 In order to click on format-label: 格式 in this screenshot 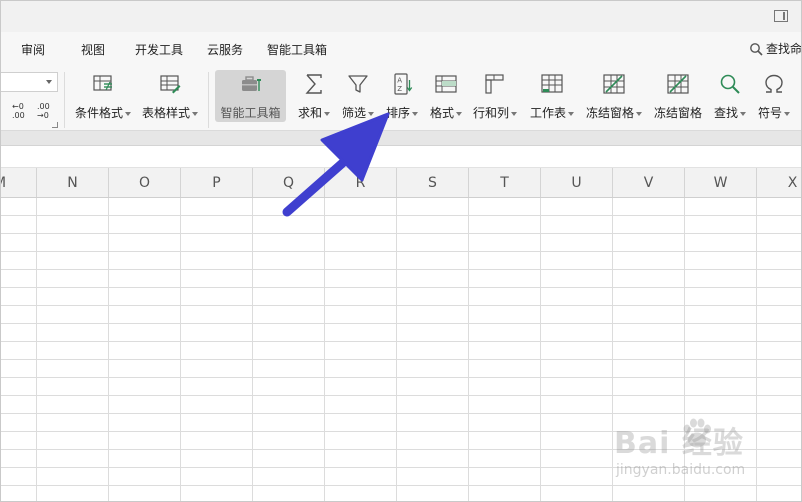, I will do `click(441, 113)`.